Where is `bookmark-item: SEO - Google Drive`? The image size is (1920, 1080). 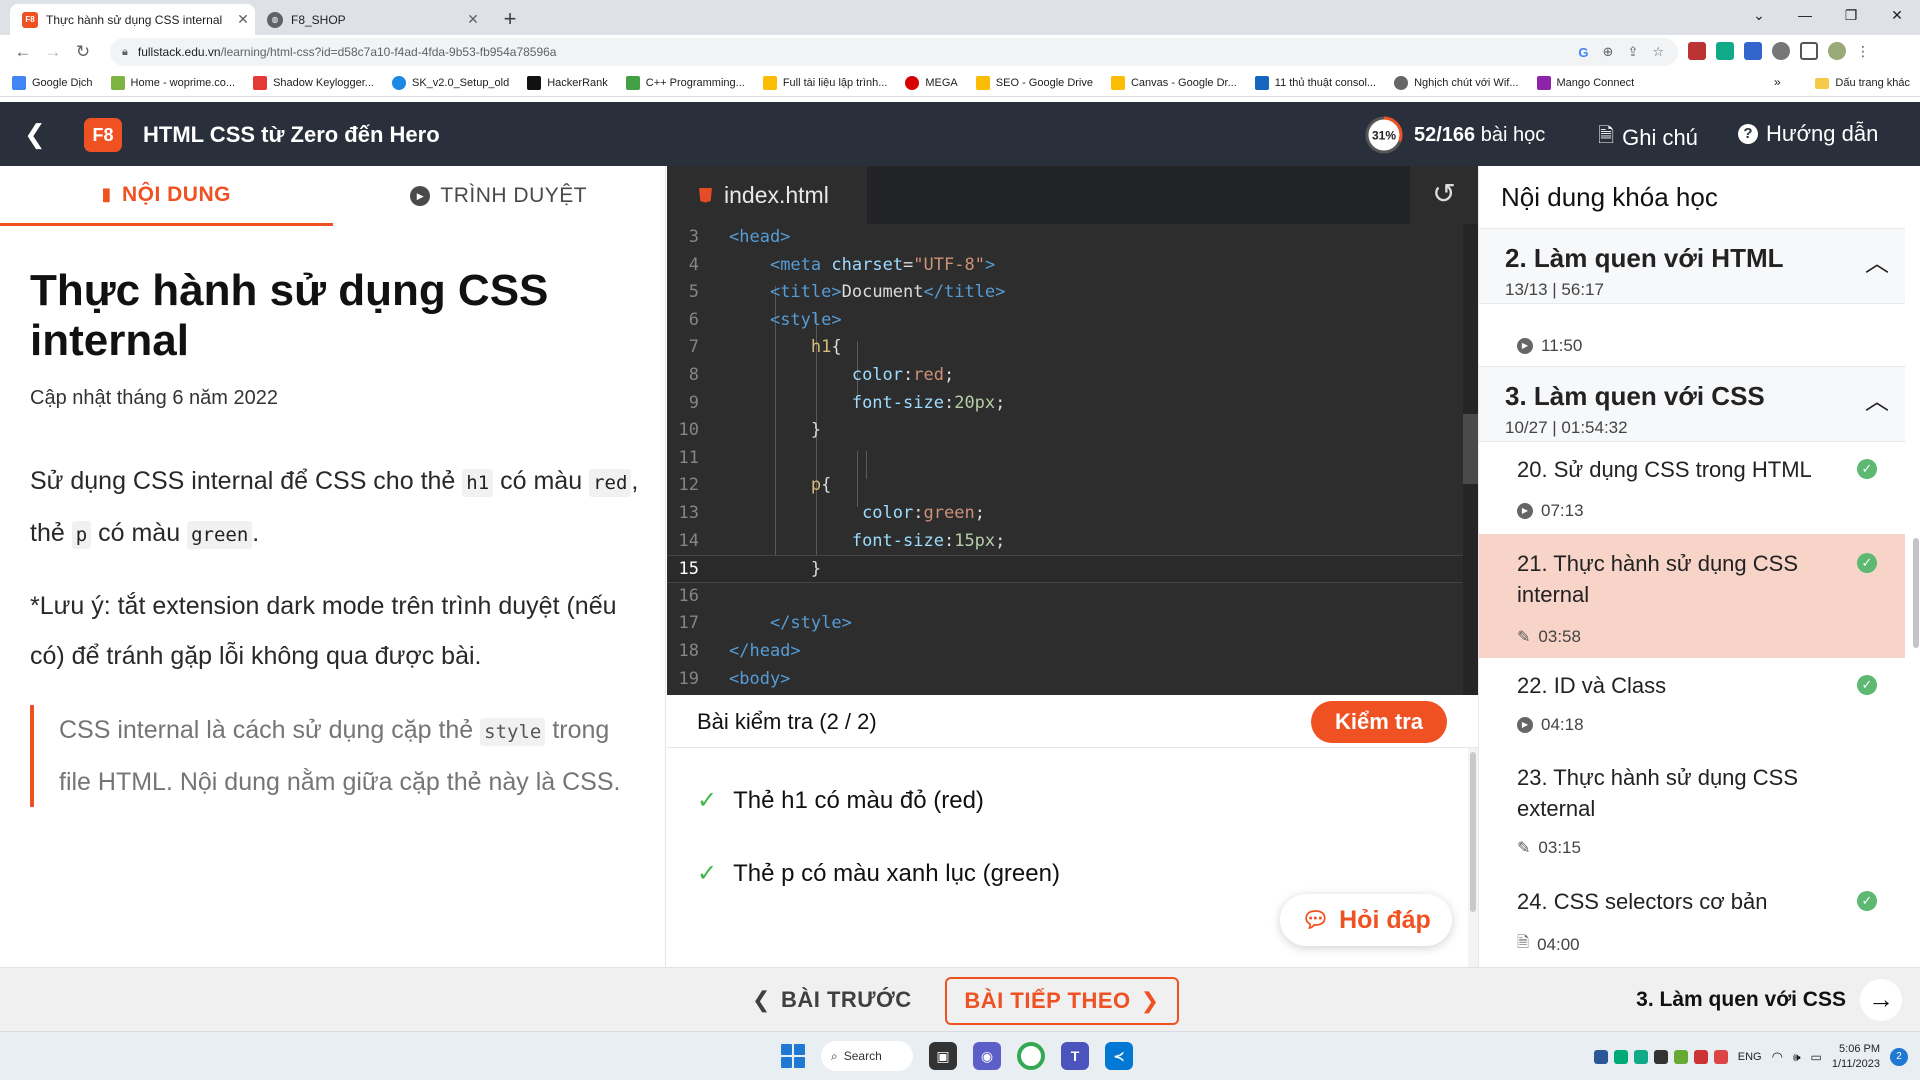
bookmark-item: SEO - Google Drive is located at coordinates (1034, 82).